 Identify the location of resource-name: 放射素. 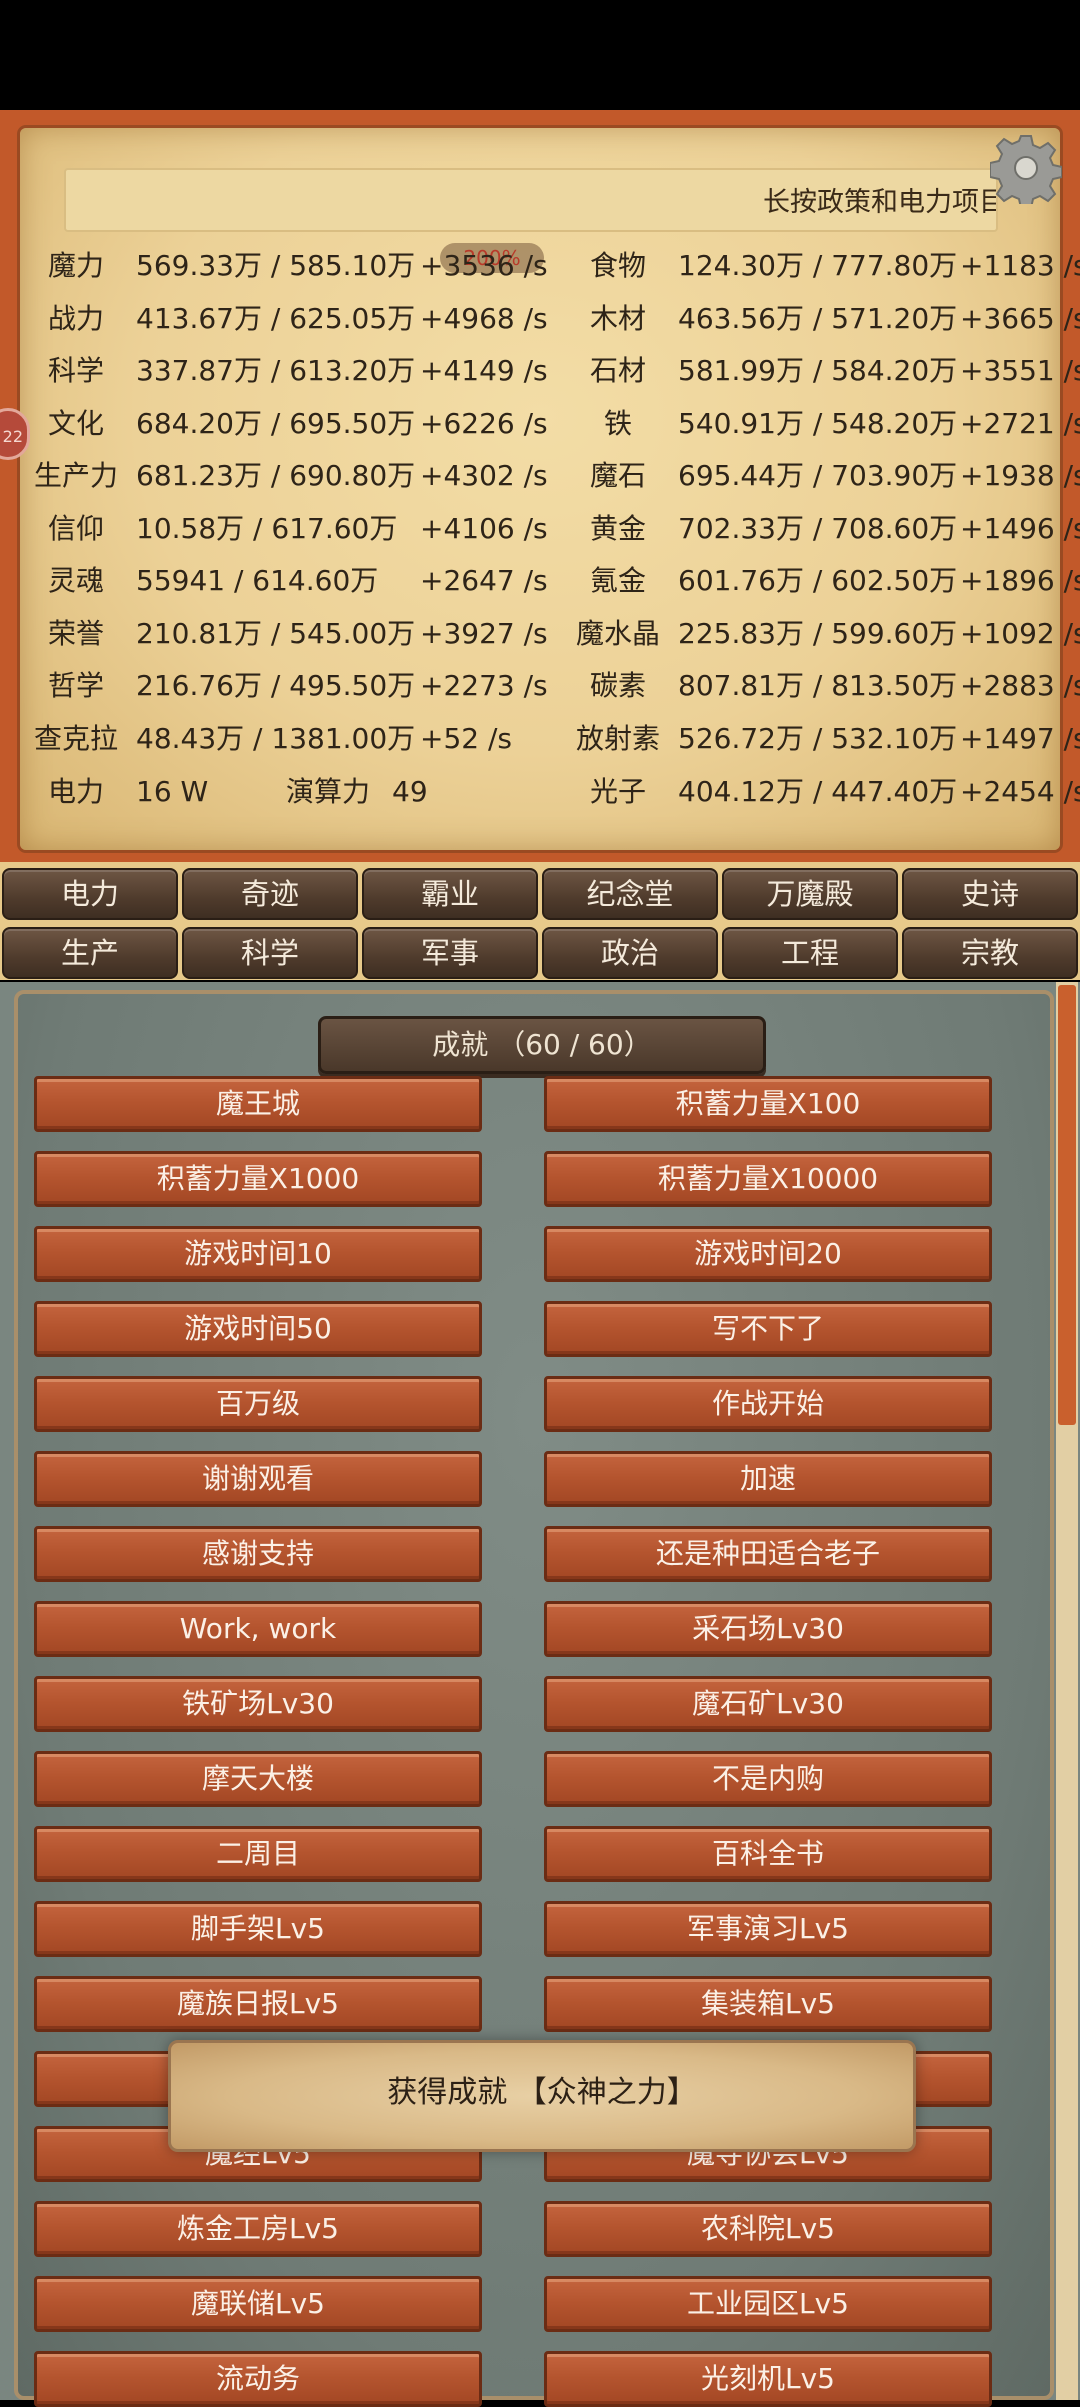
(617, 738).